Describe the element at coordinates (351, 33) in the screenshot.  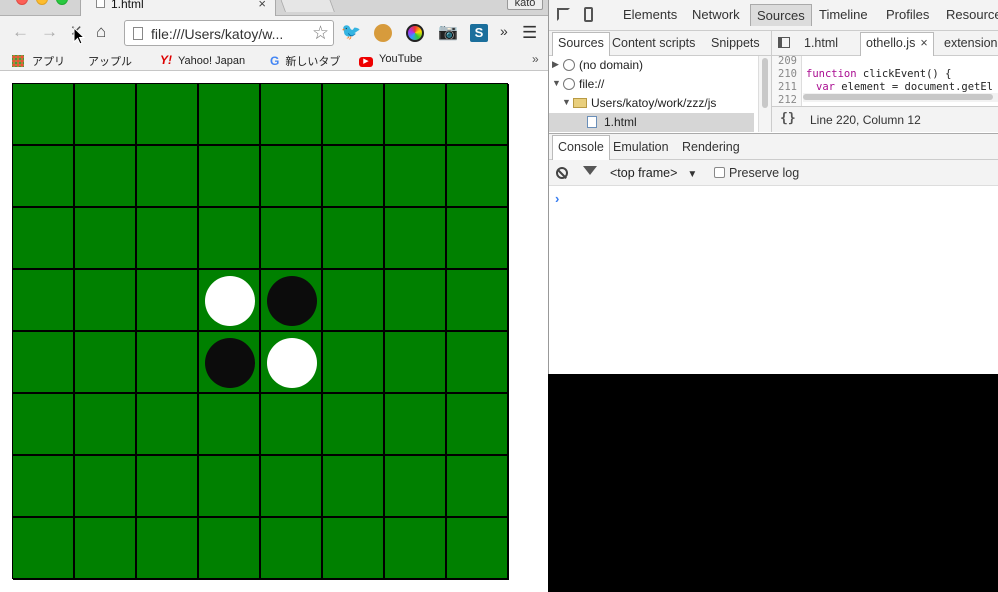
I see `twitter-icon: 🐦` at that location.